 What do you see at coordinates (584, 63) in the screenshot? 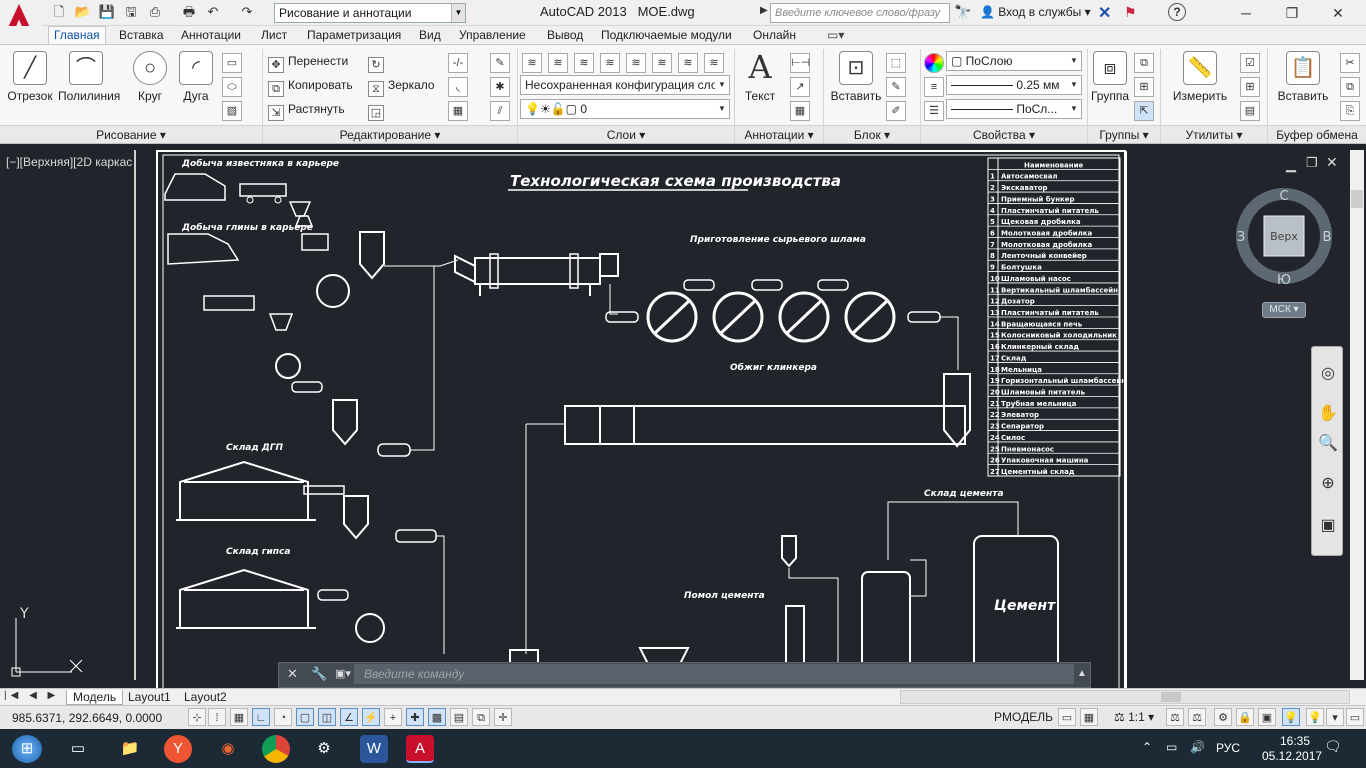
I see `layer-isolate-icon: ≋` at bounding box center [584, 63].